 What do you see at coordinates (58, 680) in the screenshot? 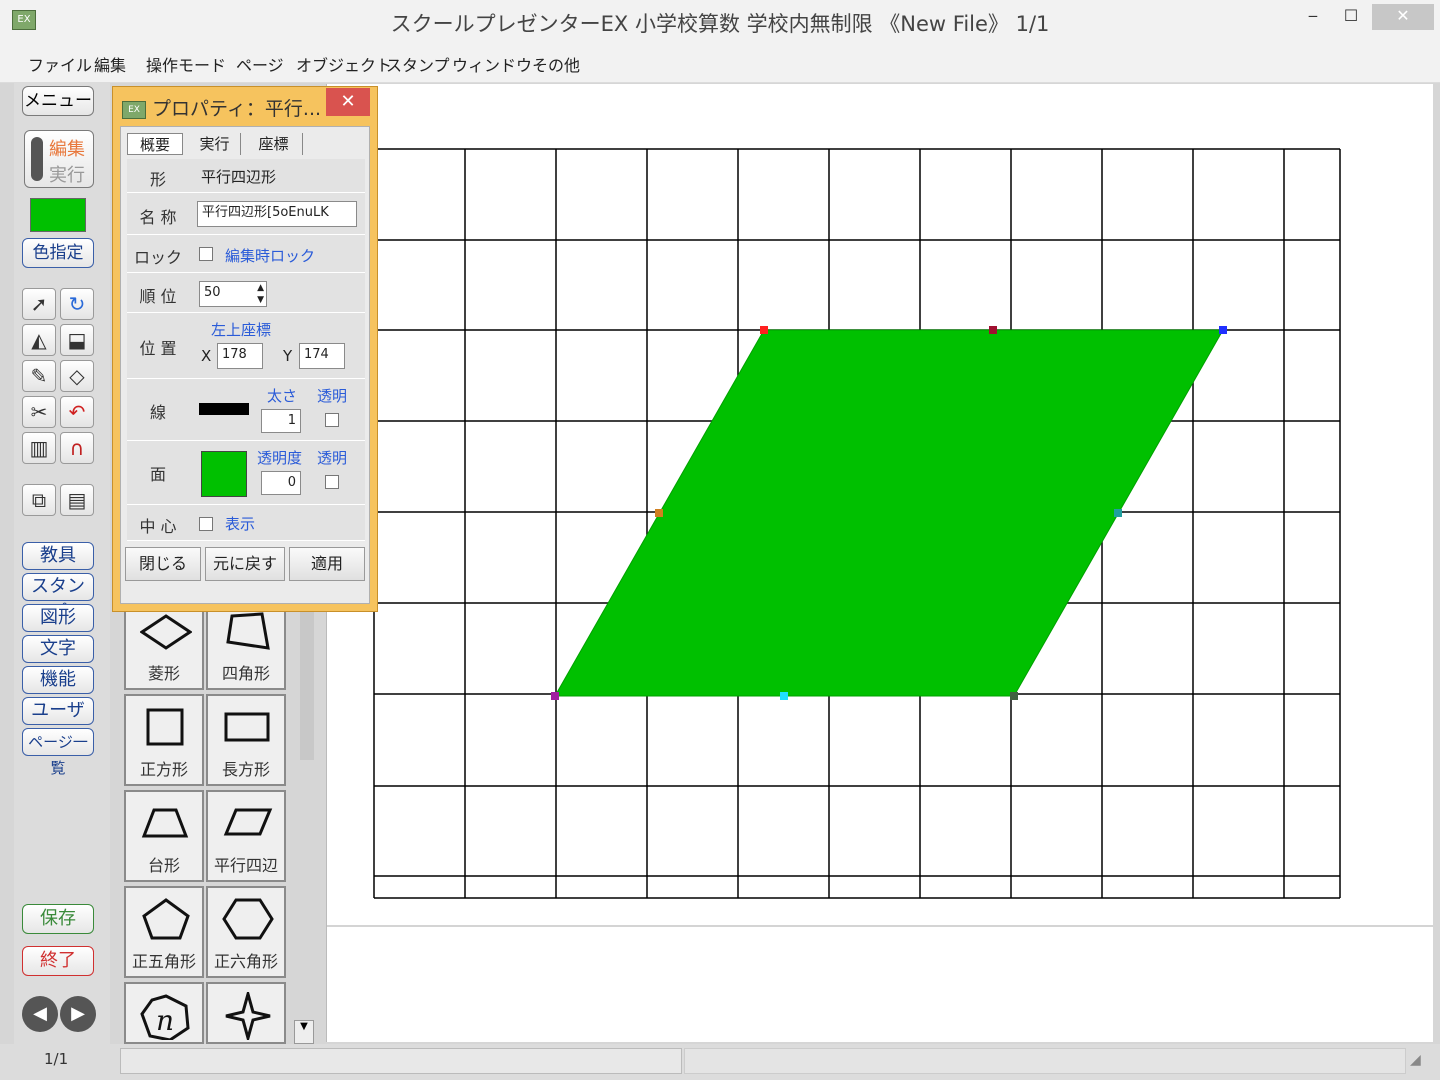
I see `category-functions: 機能` at bounding box center [58, 680].